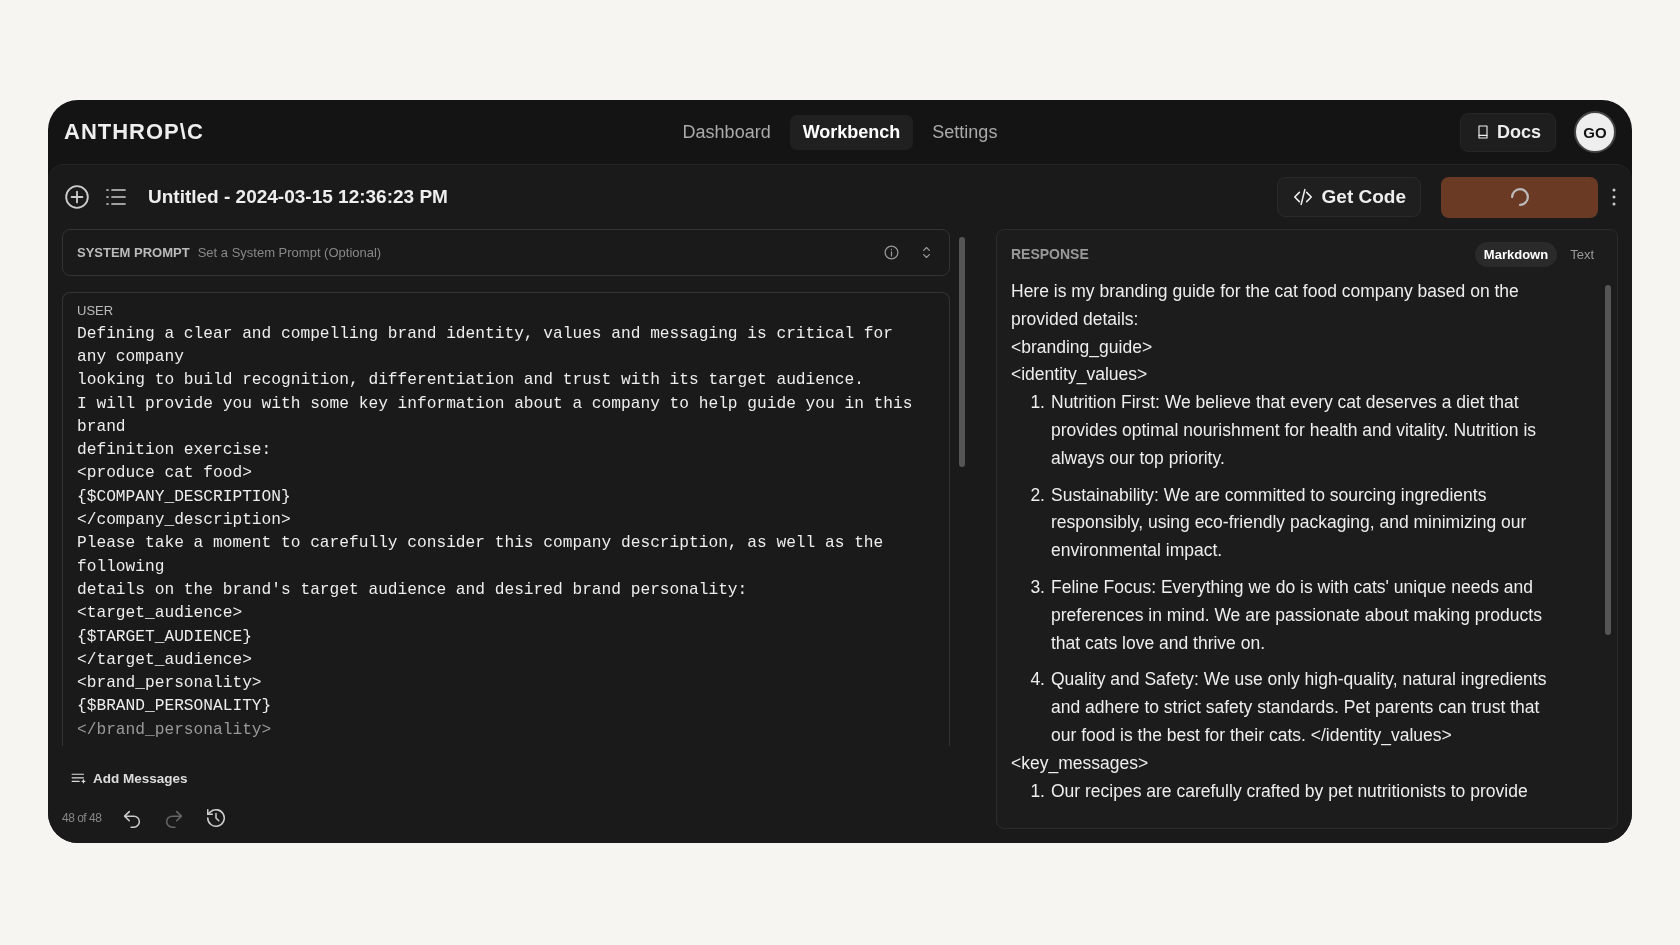 This screenshot has height=945, width=1680. What do you see at coordinates (1294, 430) in the screenshot?
I see `list-item-text: Nutrition First: We believe that every cat deserves a diet that provides optimal nourishment for health and vitality. Nutrition is always our top priority.` at bounding box center [1294, 430].